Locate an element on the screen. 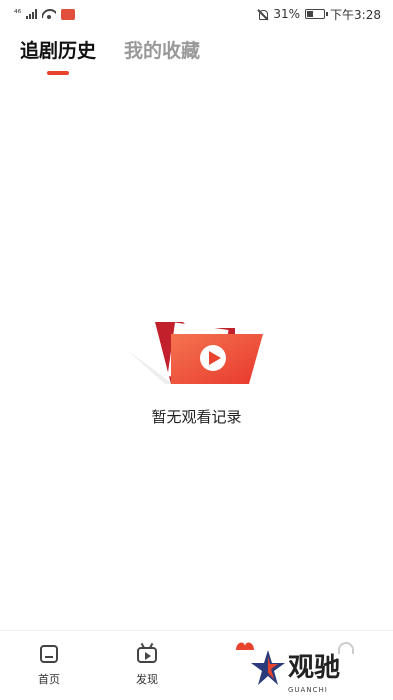  tab-bar: 追剧历史 我的收藏 is located at coordinates (110, 56).